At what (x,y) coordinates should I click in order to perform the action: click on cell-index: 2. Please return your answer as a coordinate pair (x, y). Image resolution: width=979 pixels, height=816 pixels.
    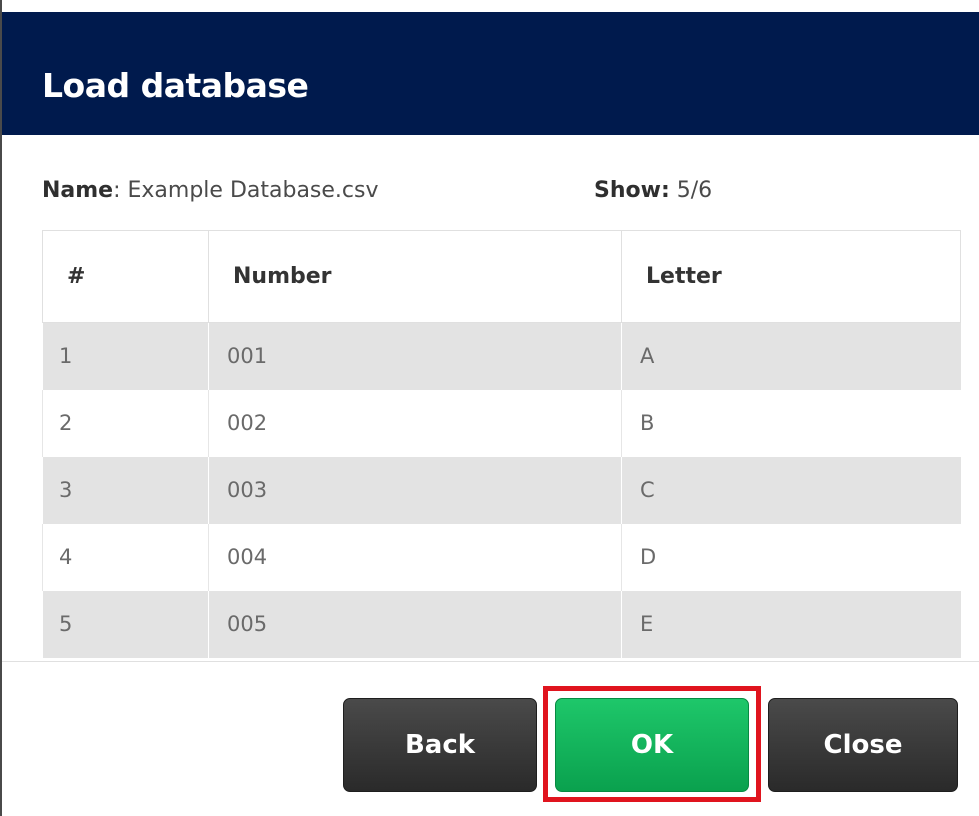
    Looking at the image, I should click on (125, 423).